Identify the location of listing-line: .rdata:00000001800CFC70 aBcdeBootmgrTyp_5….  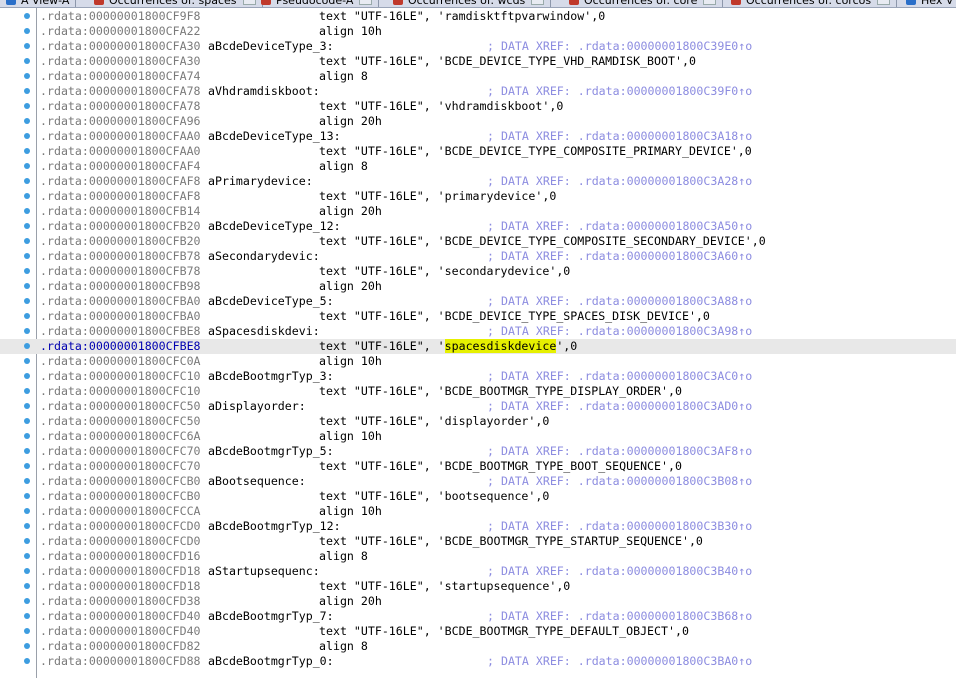
(478, 451).